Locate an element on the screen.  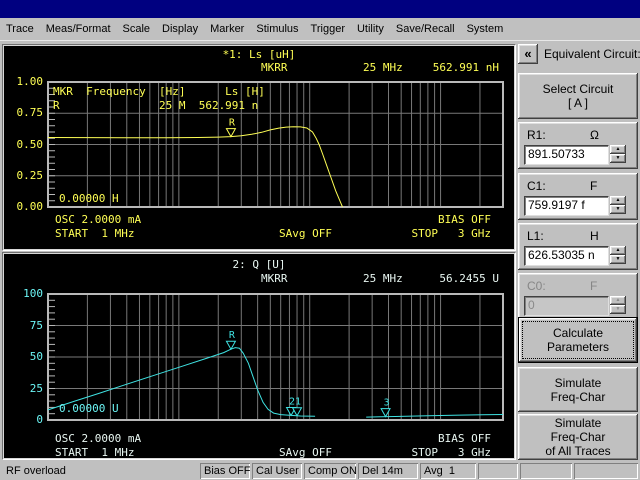
y-axis-tick-label: 0.50 is located at coordinates (30, 144).